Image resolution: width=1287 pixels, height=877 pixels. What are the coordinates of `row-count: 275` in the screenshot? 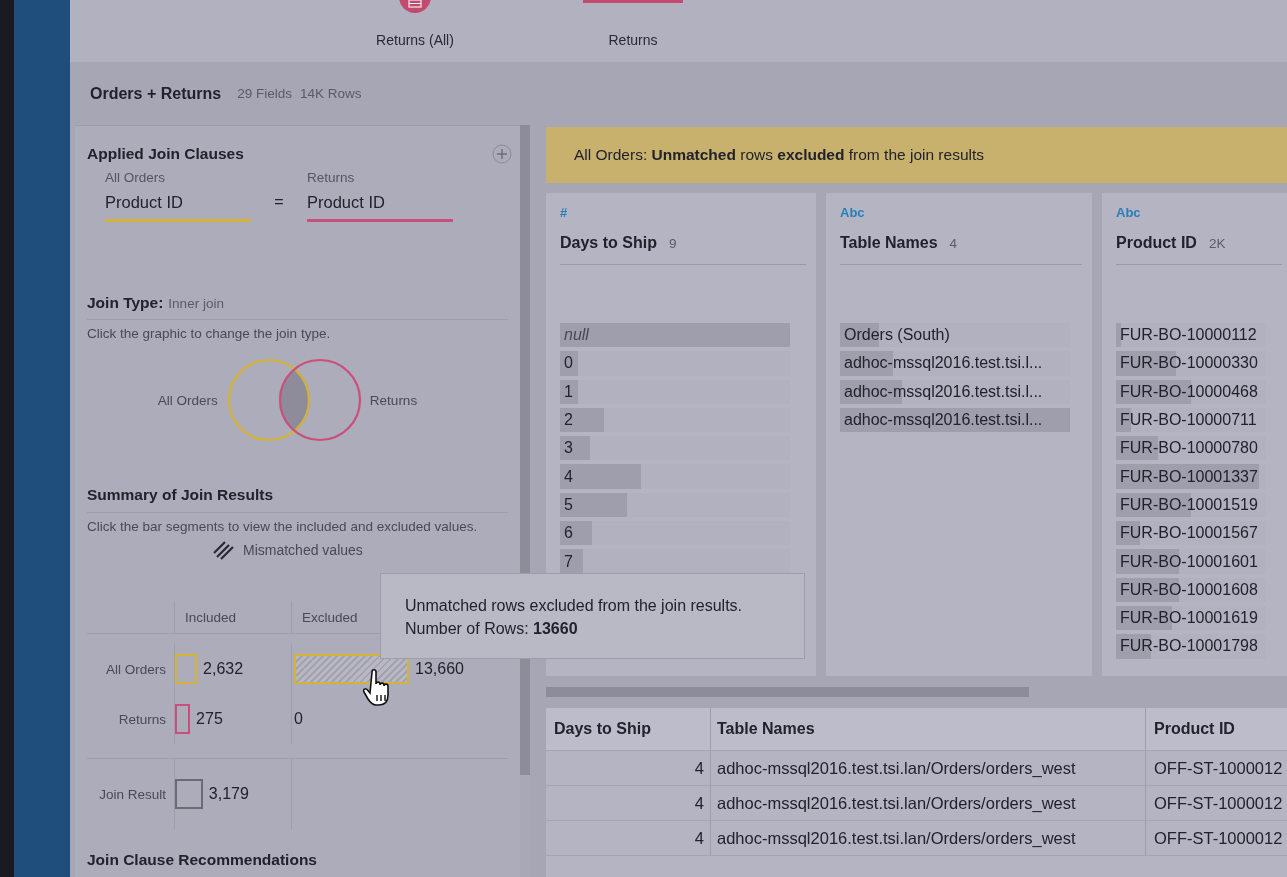 It's located at (209, 719).